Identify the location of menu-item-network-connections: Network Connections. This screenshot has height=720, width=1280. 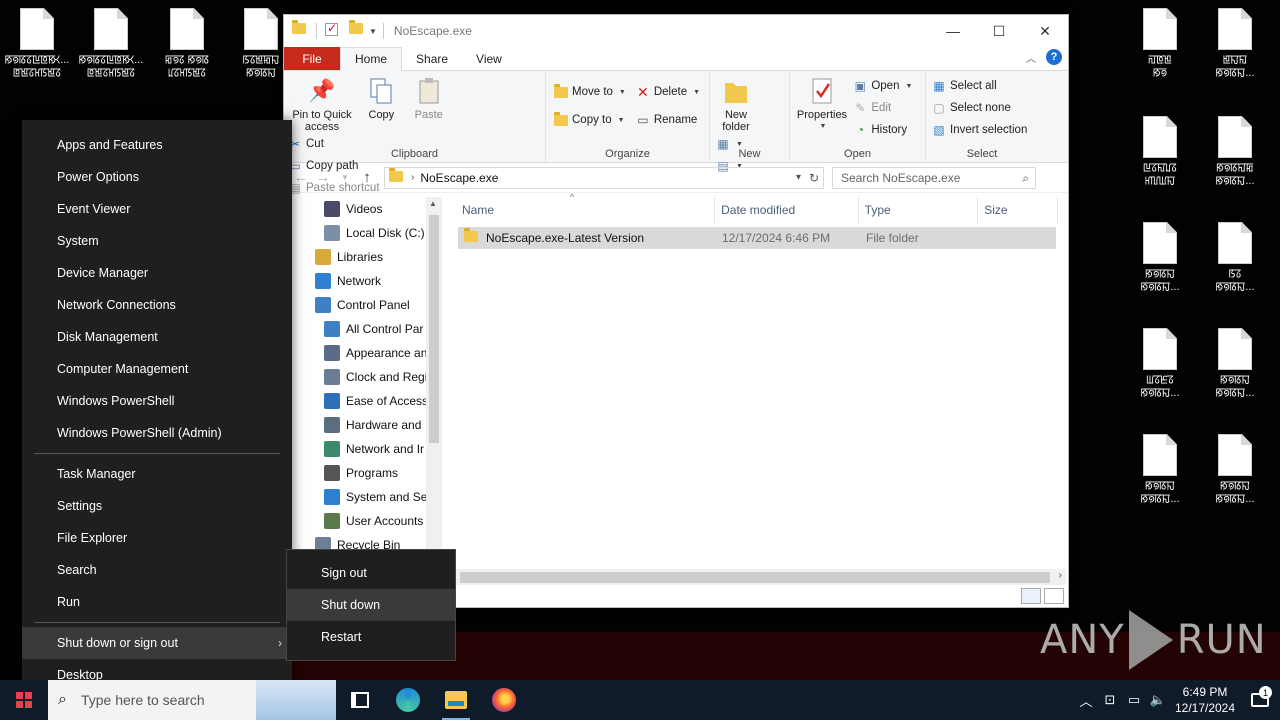
(157, 305).